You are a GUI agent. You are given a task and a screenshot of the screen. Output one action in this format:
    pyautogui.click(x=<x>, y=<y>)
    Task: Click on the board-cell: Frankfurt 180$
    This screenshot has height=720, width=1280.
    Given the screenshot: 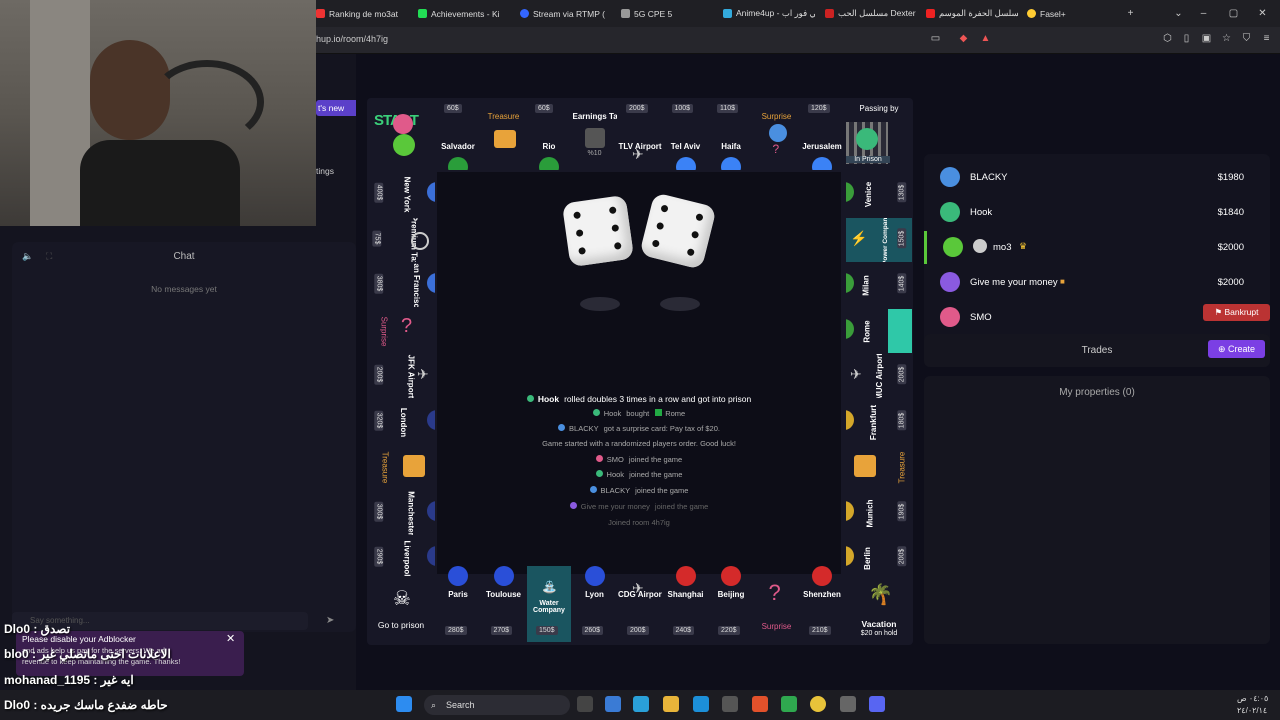 What is the action you would take?
    pyautogui.click(x=879, y=422)
    